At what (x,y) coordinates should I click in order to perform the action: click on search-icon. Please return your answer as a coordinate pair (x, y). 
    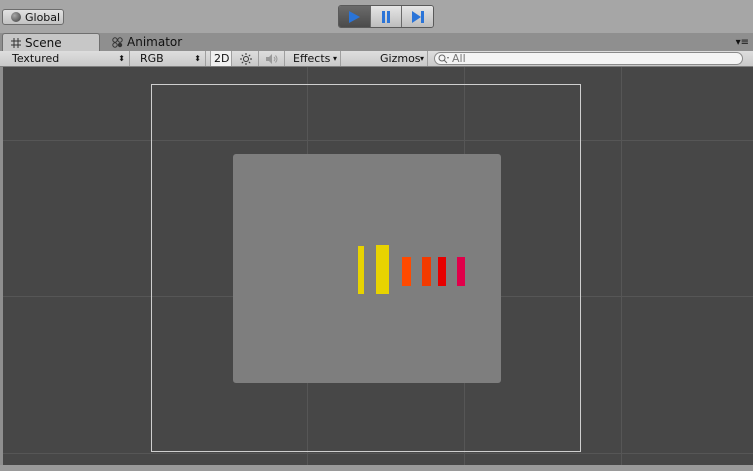
    Looking at the image, I should click on (443, 58).